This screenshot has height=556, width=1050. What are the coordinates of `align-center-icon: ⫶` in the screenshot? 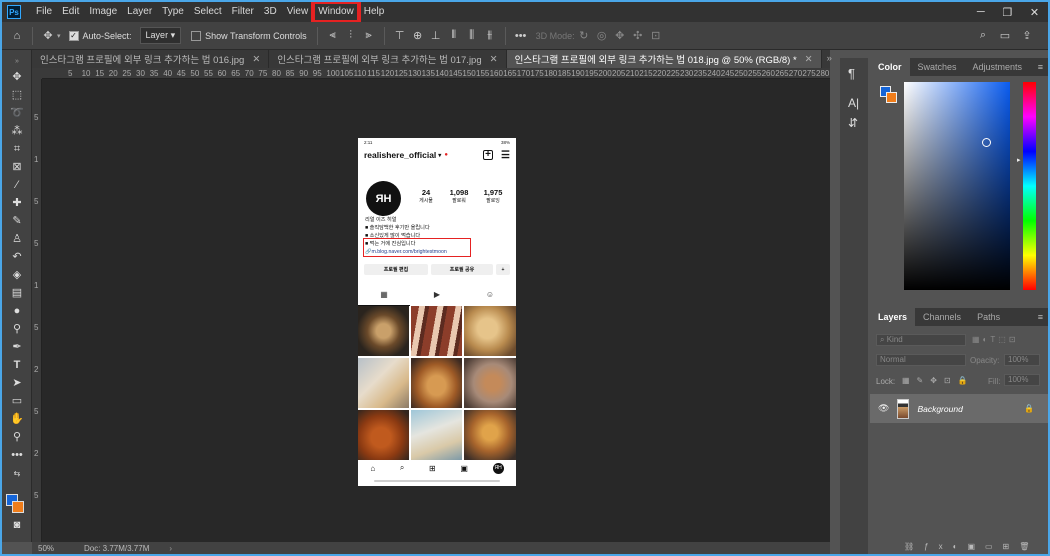 It's located at (351, 35).